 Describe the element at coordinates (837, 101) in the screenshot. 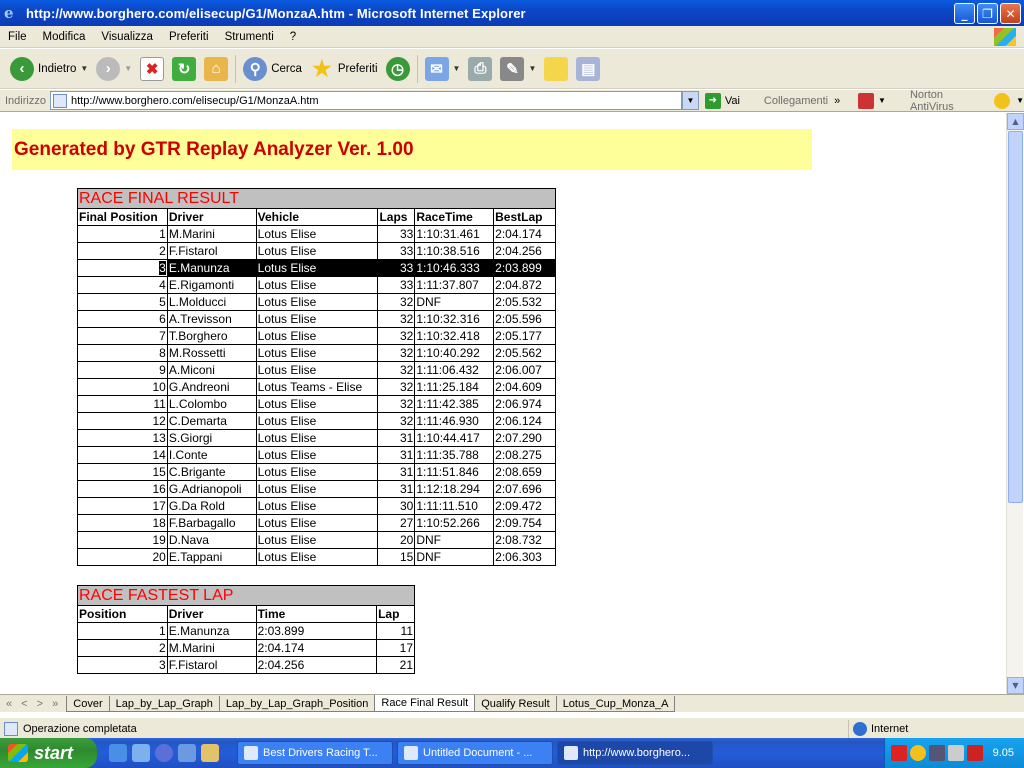

I see `chevron-right-icon: »` at that location.